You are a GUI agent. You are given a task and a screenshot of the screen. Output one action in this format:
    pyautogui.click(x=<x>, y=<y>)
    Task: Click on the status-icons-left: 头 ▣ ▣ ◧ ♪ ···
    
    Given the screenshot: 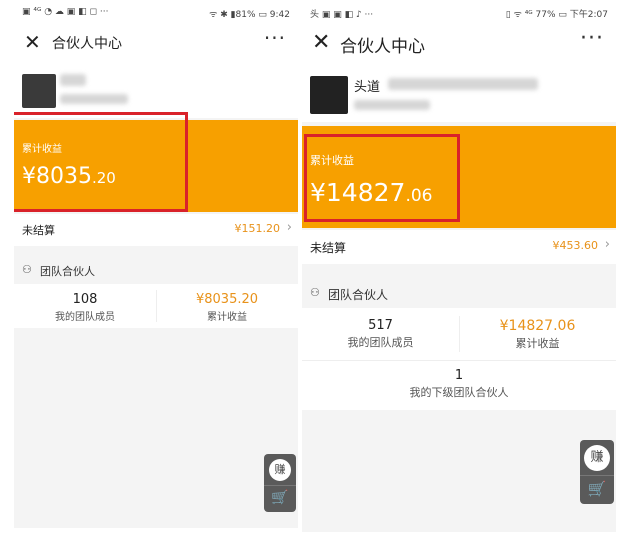 What is the action you would take?
    pyautogui.click(x=342, y=15)
    